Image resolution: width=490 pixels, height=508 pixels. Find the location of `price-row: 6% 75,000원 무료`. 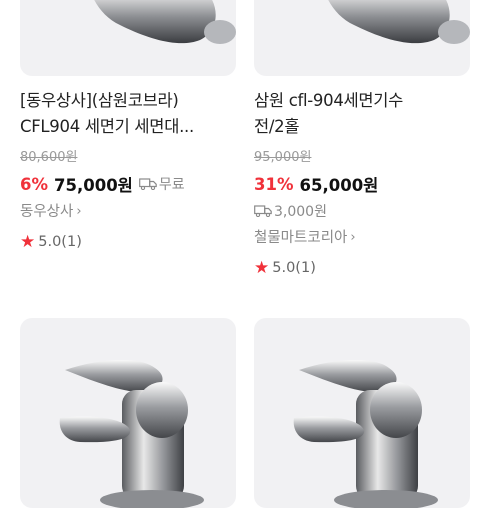

price-row: 6% 75,000원 무료 is located at coordinates (128, 184).